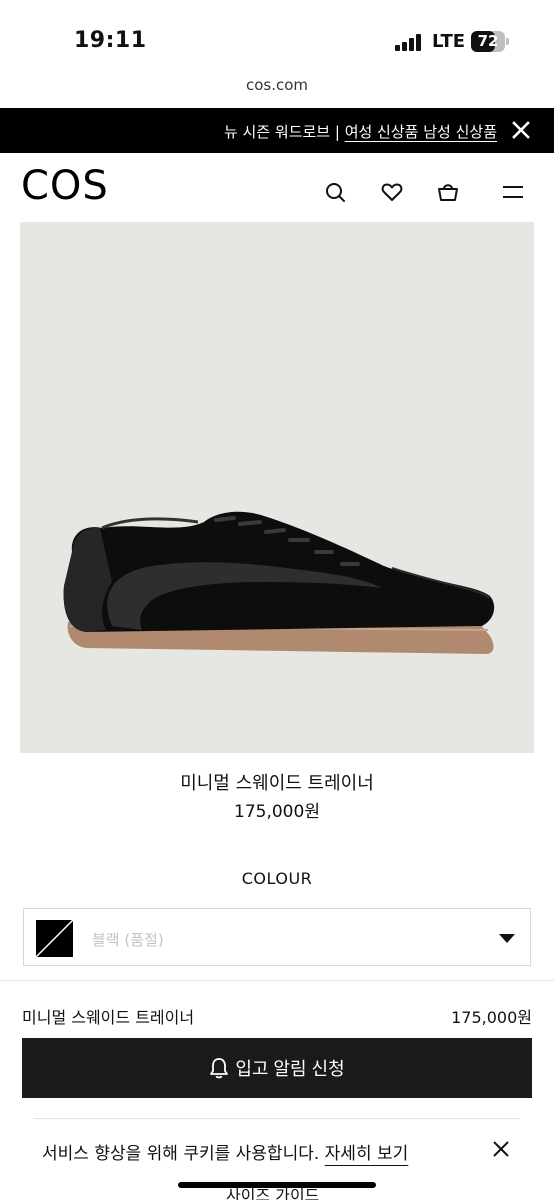  What do you see at coordinates (277, 878) in the screenshot?
I see `colour-label: COLOUR` at bounding box center [277, 878].